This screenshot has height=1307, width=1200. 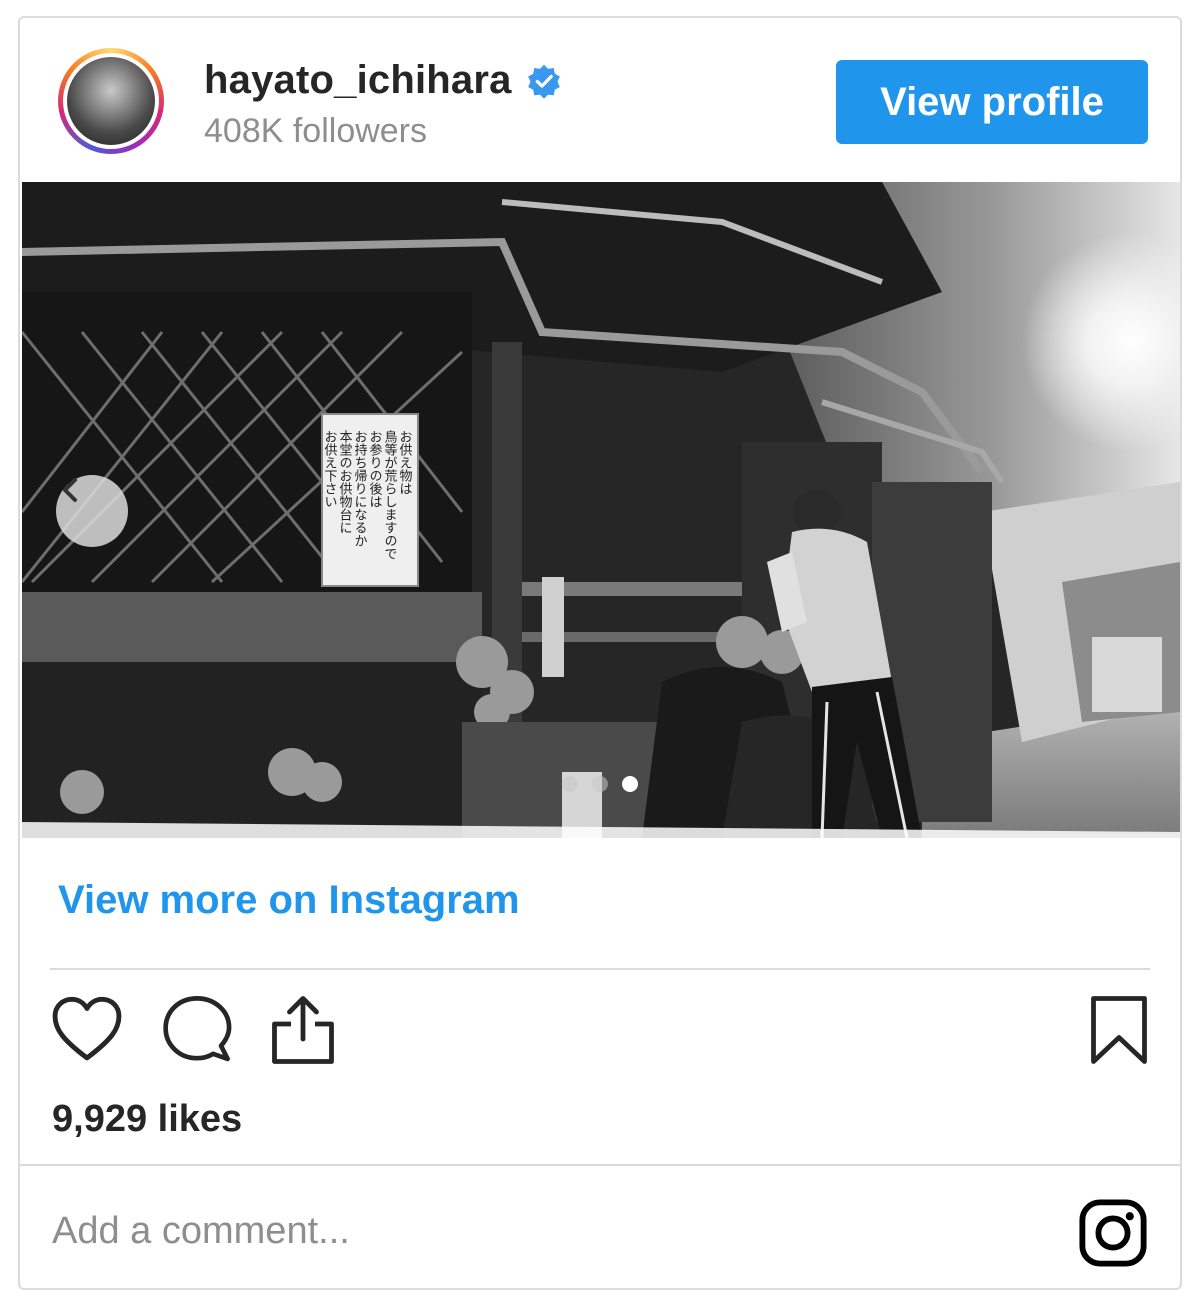 What do you see at coordinates (197, 1029) in the screenshot?
I see `comment-icon` at bounding box center [197, 1029].